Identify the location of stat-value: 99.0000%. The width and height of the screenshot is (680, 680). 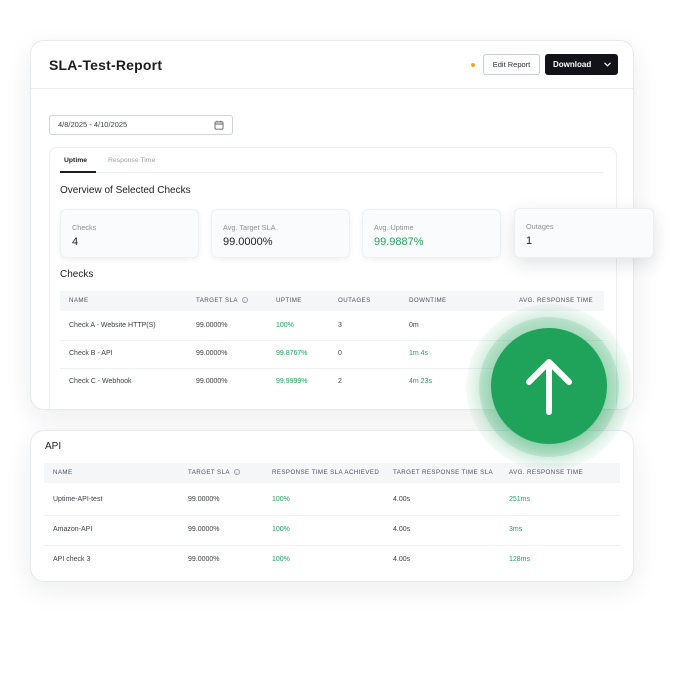
(248, 242).